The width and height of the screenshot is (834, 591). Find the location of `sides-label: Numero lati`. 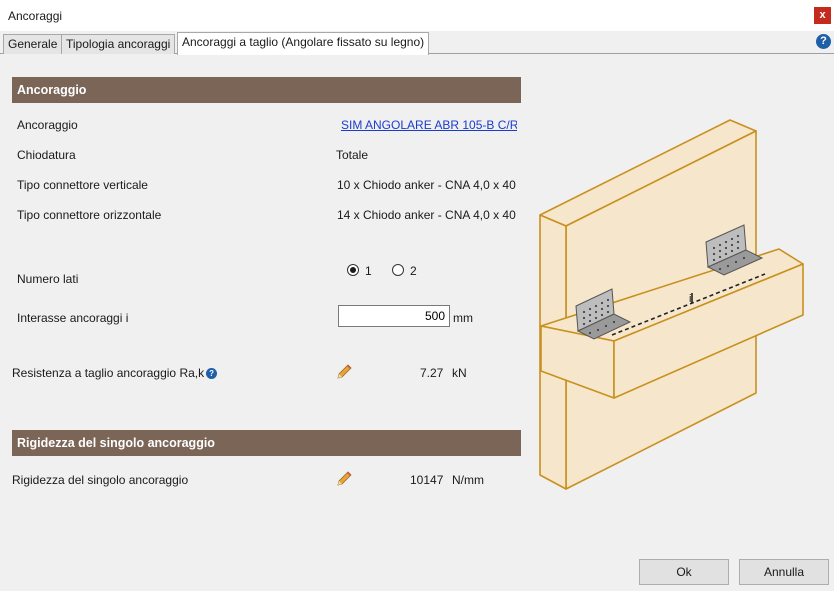

sides-label: Numero lati is located at coordinates (48, 279).